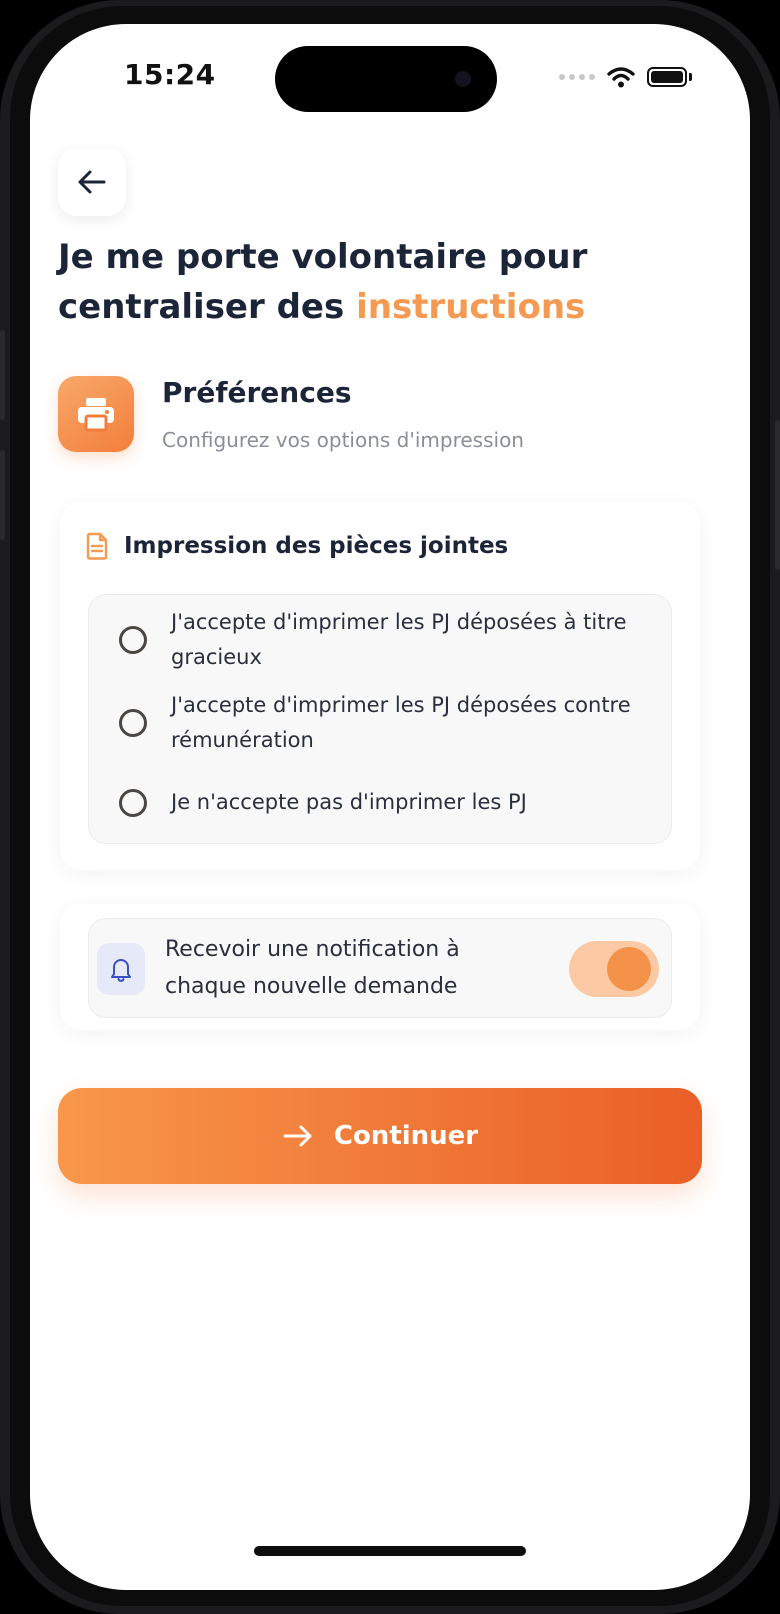 The image size is (780, 1614). What do you see at coordinates (390, 1551) in the screenshot?
I see `home-indicator` at bounding box center [390, 1551].